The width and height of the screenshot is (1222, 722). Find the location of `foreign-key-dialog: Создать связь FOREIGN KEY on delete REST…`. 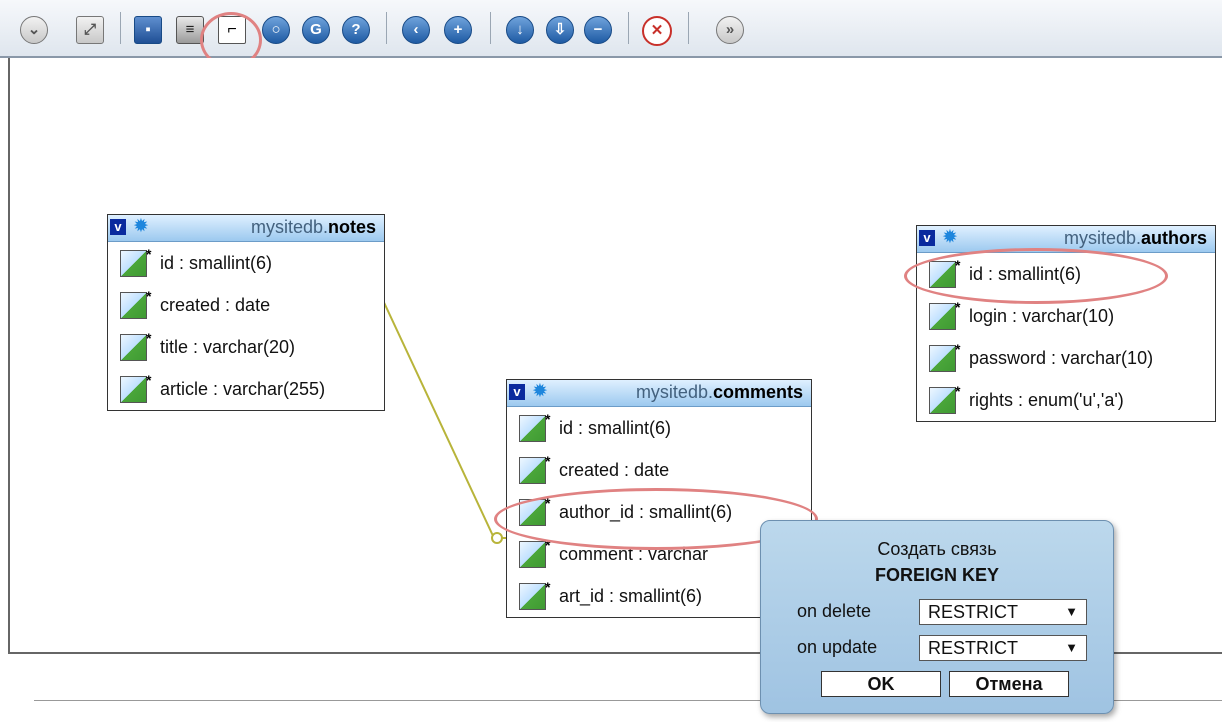

foreign-key-dialog: Создать связь FOREIGN KEY on delete REST… is located at coordinates (937, 617).